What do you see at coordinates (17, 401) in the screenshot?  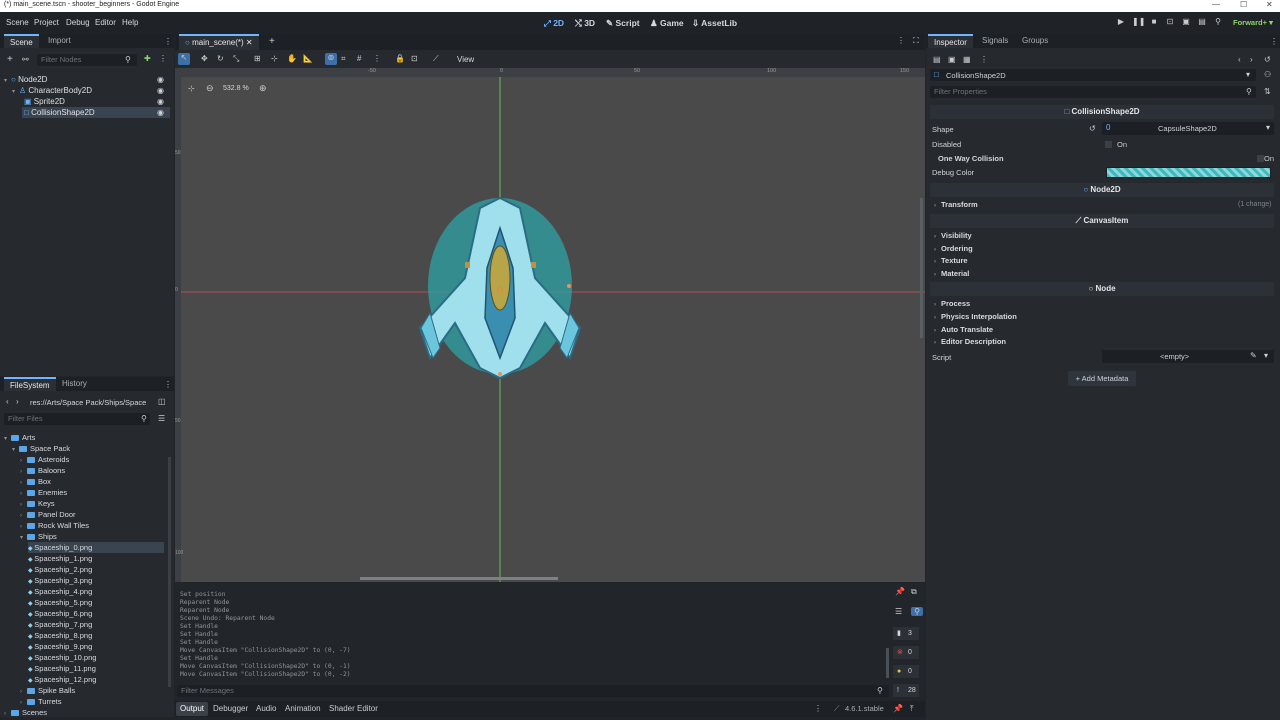 I see `forward-icon: ›` at bounding box center [17, 401].